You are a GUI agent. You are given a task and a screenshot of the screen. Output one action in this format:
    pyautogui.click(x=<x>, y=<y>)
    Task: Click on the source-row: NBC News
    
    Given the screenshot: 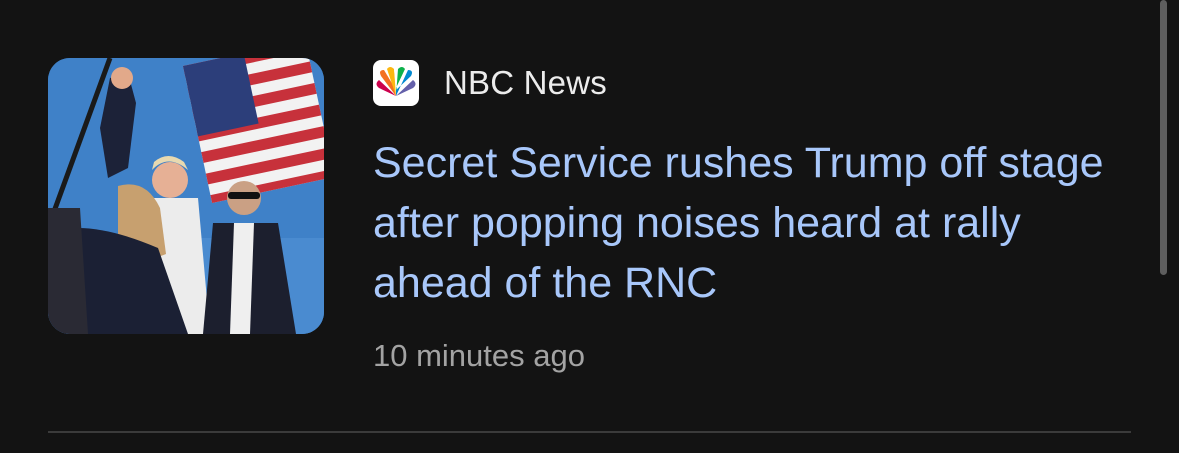 What is the action you would take?
    pyautogui.click(x=490, y=83)
    